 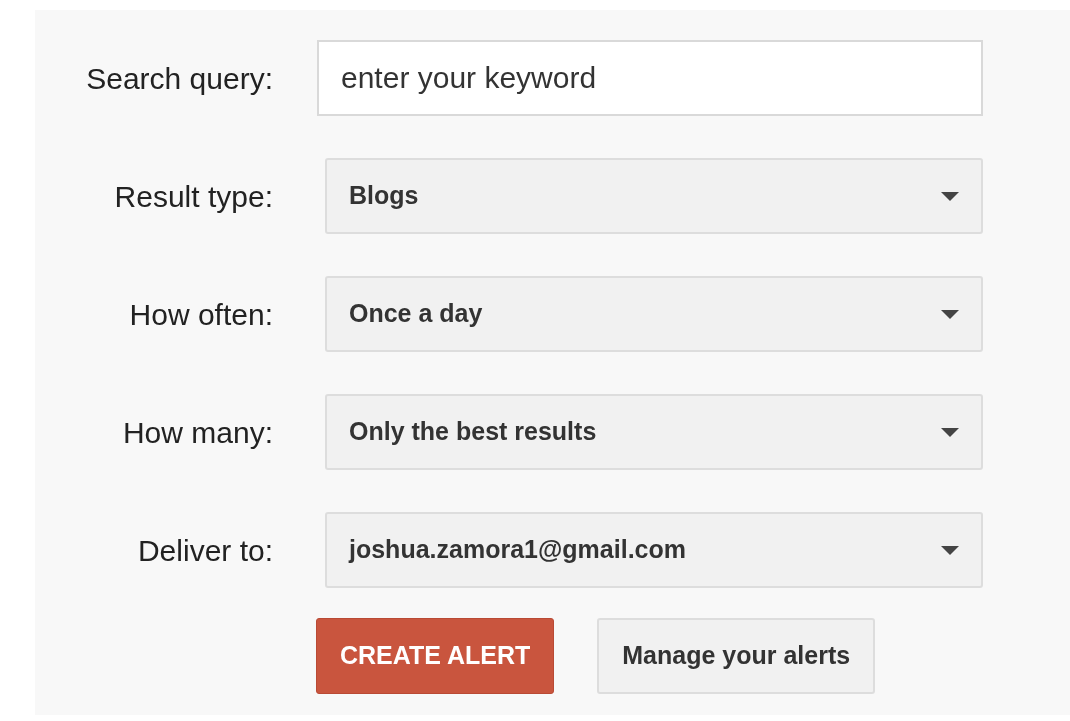 I want to click on dropdown: joshua.zamora1@gmail.com, so click(x=654, y=550).